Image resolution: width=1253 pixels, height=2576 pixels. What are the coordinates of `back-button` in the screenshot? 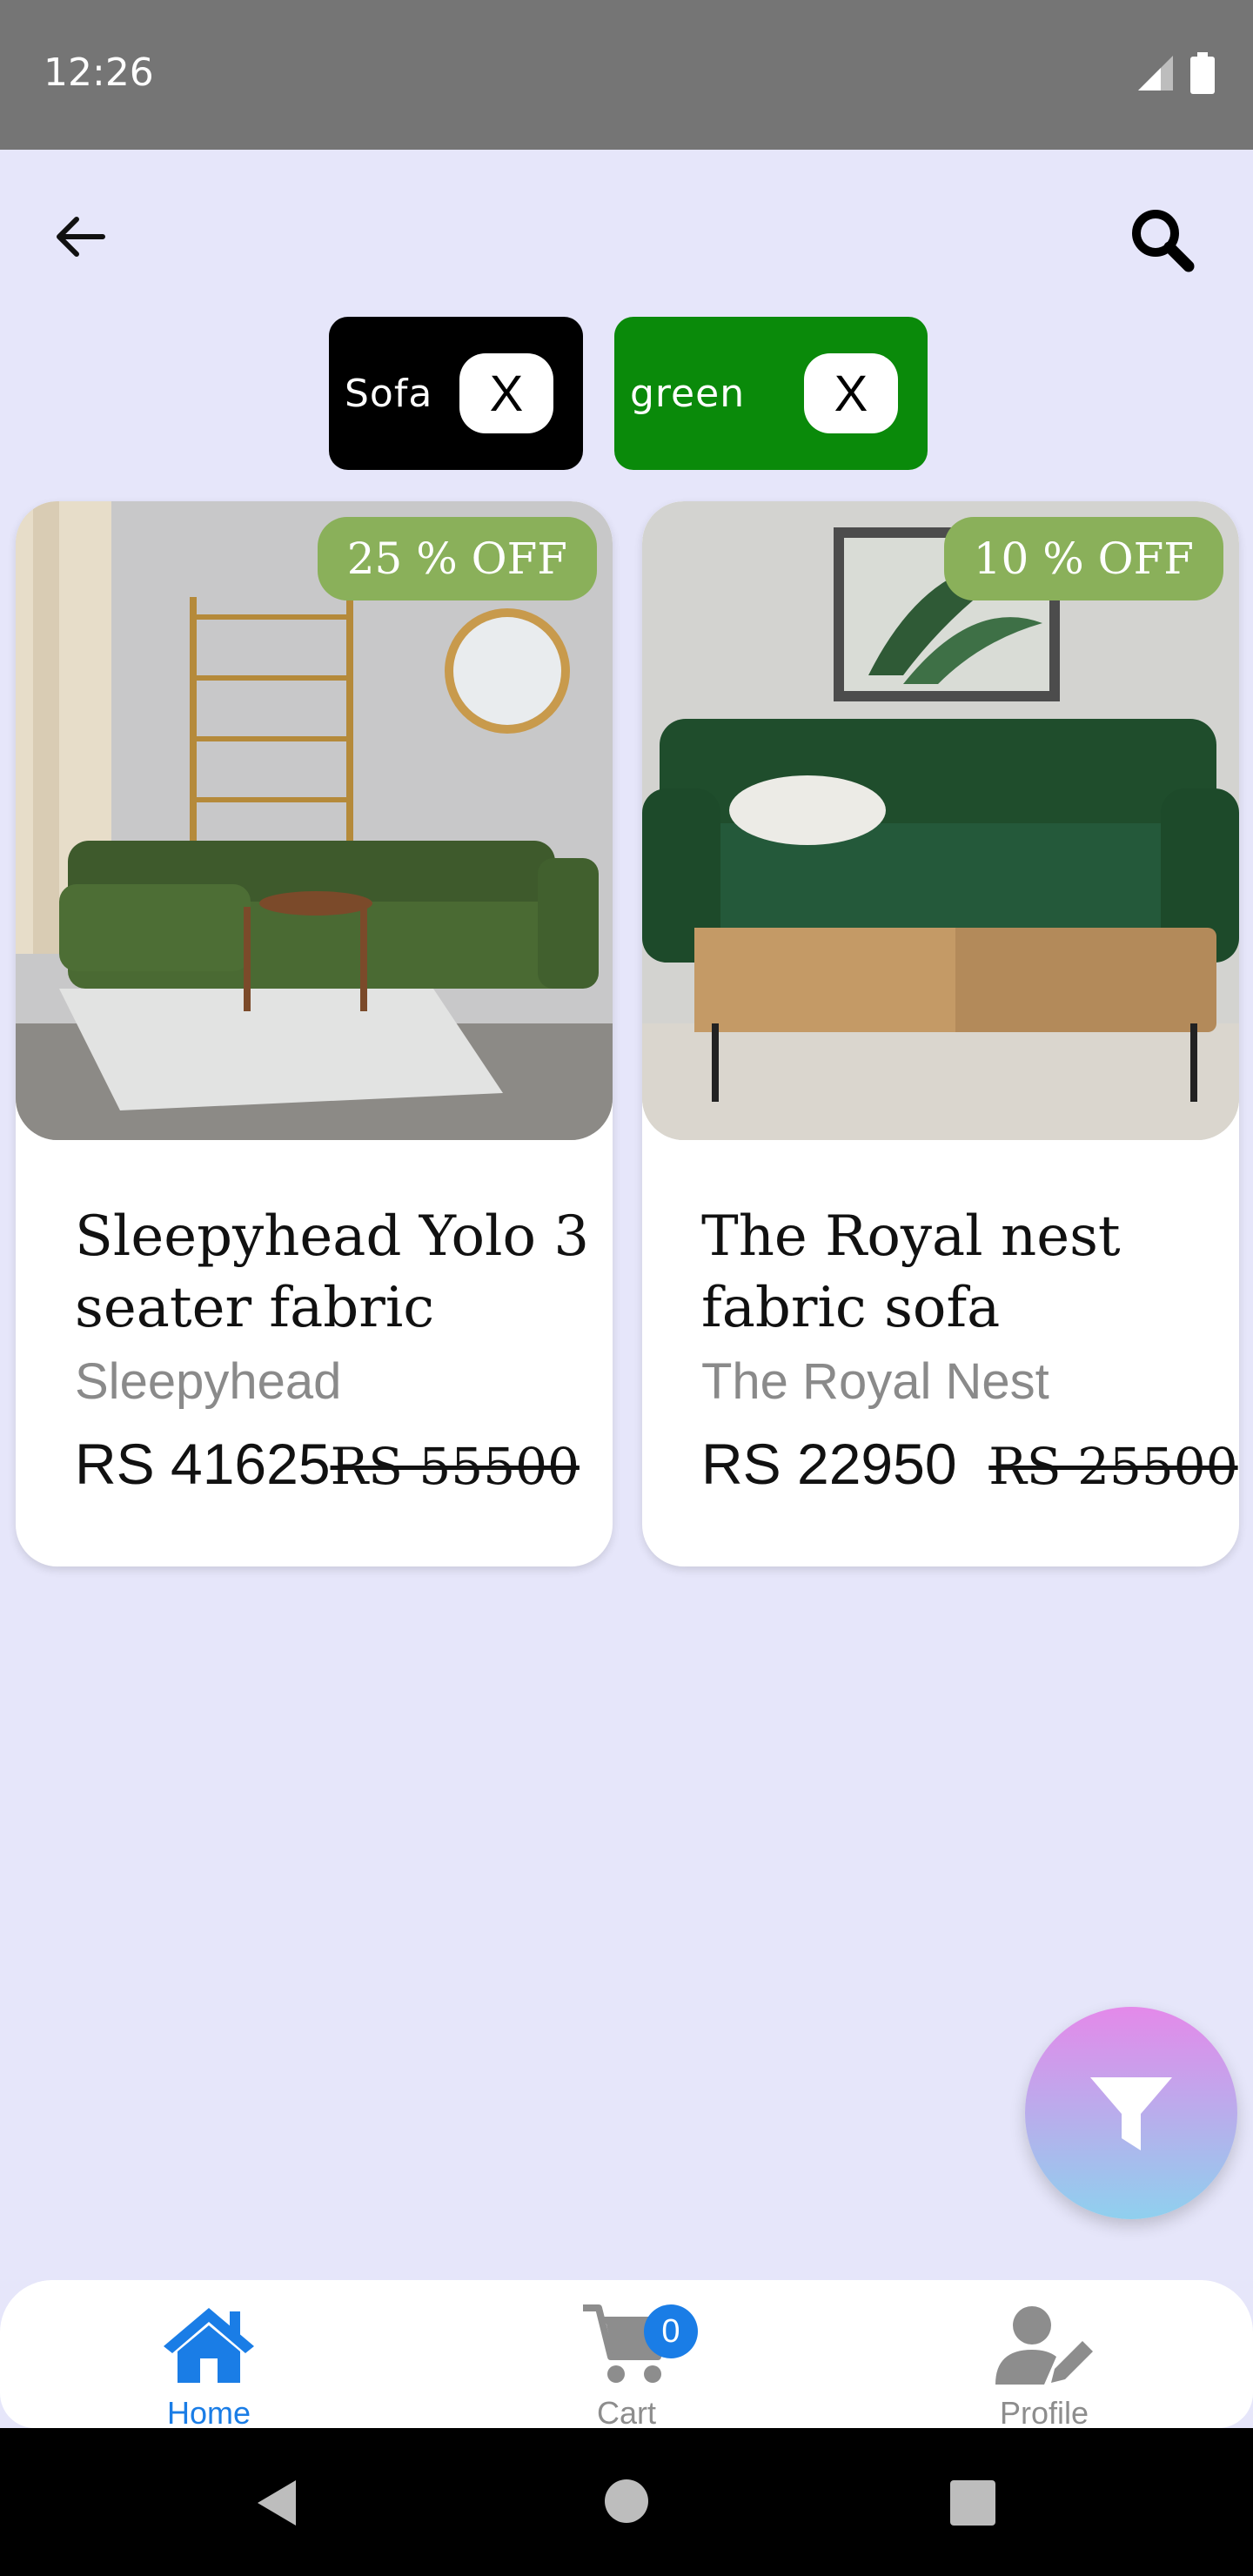 It's located at (80, 237).